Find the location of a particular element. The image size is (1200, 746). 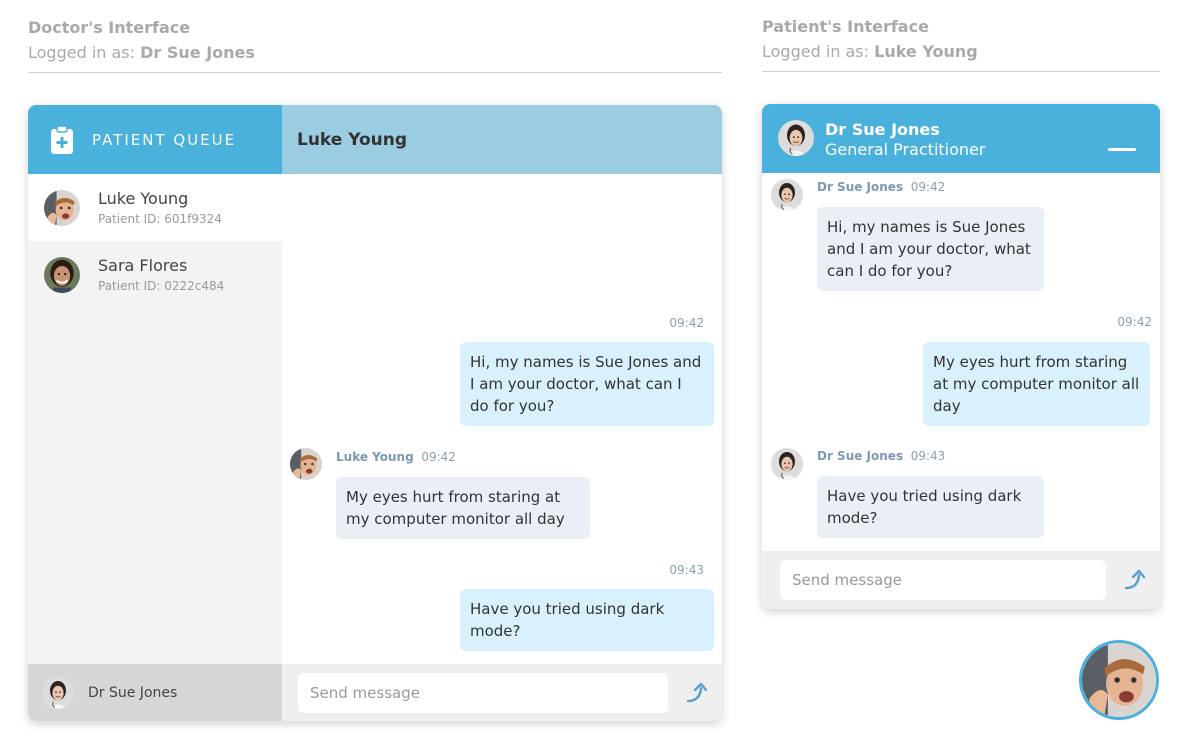

patient-chat-header: Dr Sue Jones General Practitioner is located at coordinates (961, 138).